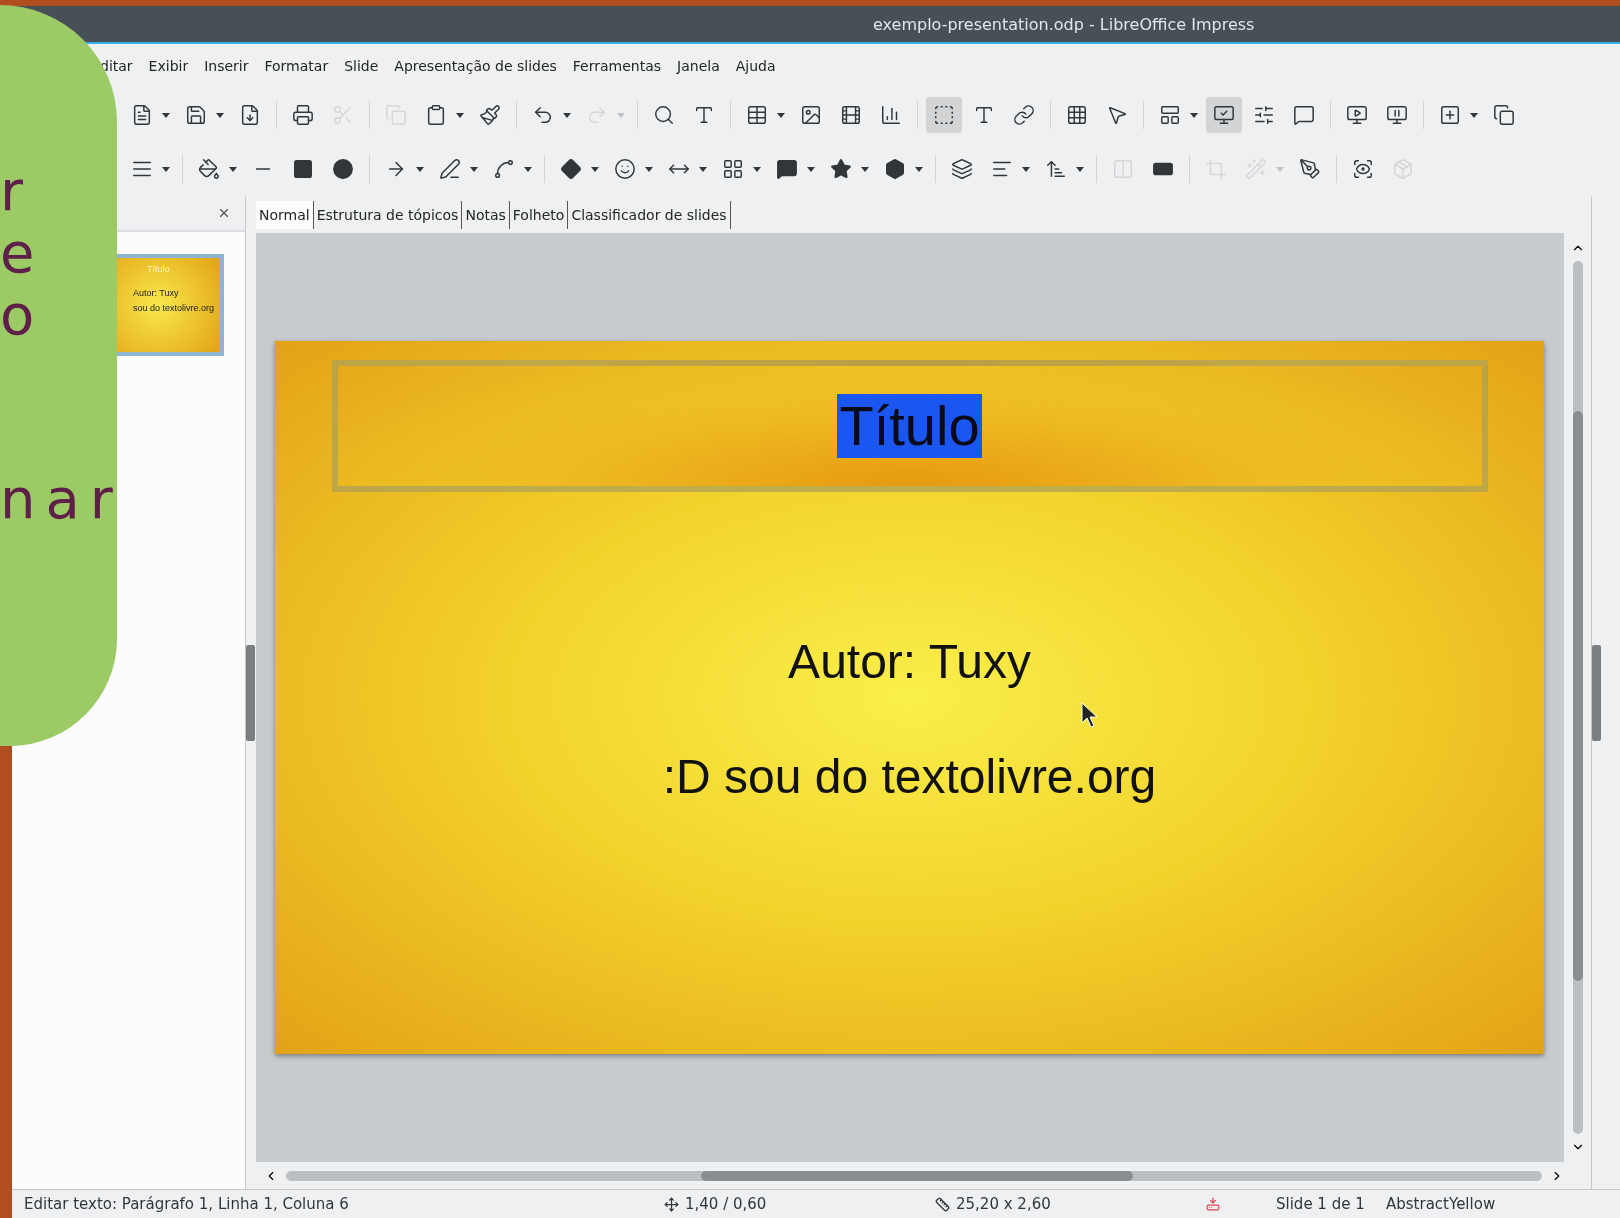  Describe the element at coordinates (625, 169) in the screenshot. I see `smiley-icon` at that location.